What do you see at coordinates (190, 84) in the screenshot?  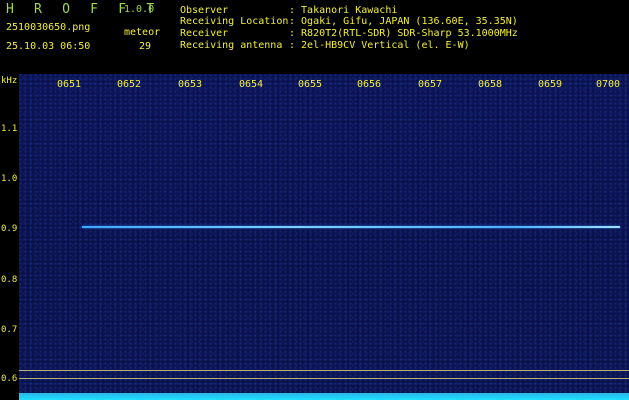 I see `time-tick-0653: 0653` at bounding box center [190, 84].